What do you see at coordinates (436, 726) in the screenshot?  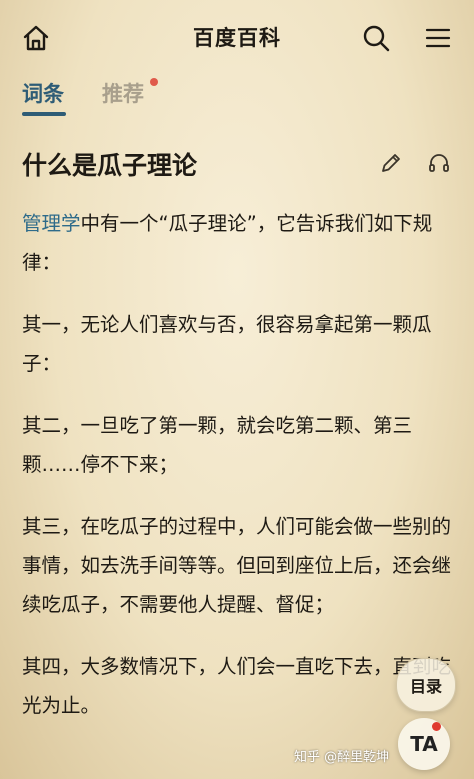 I see `ta-notification-dot` at bounding box center [436, 726].